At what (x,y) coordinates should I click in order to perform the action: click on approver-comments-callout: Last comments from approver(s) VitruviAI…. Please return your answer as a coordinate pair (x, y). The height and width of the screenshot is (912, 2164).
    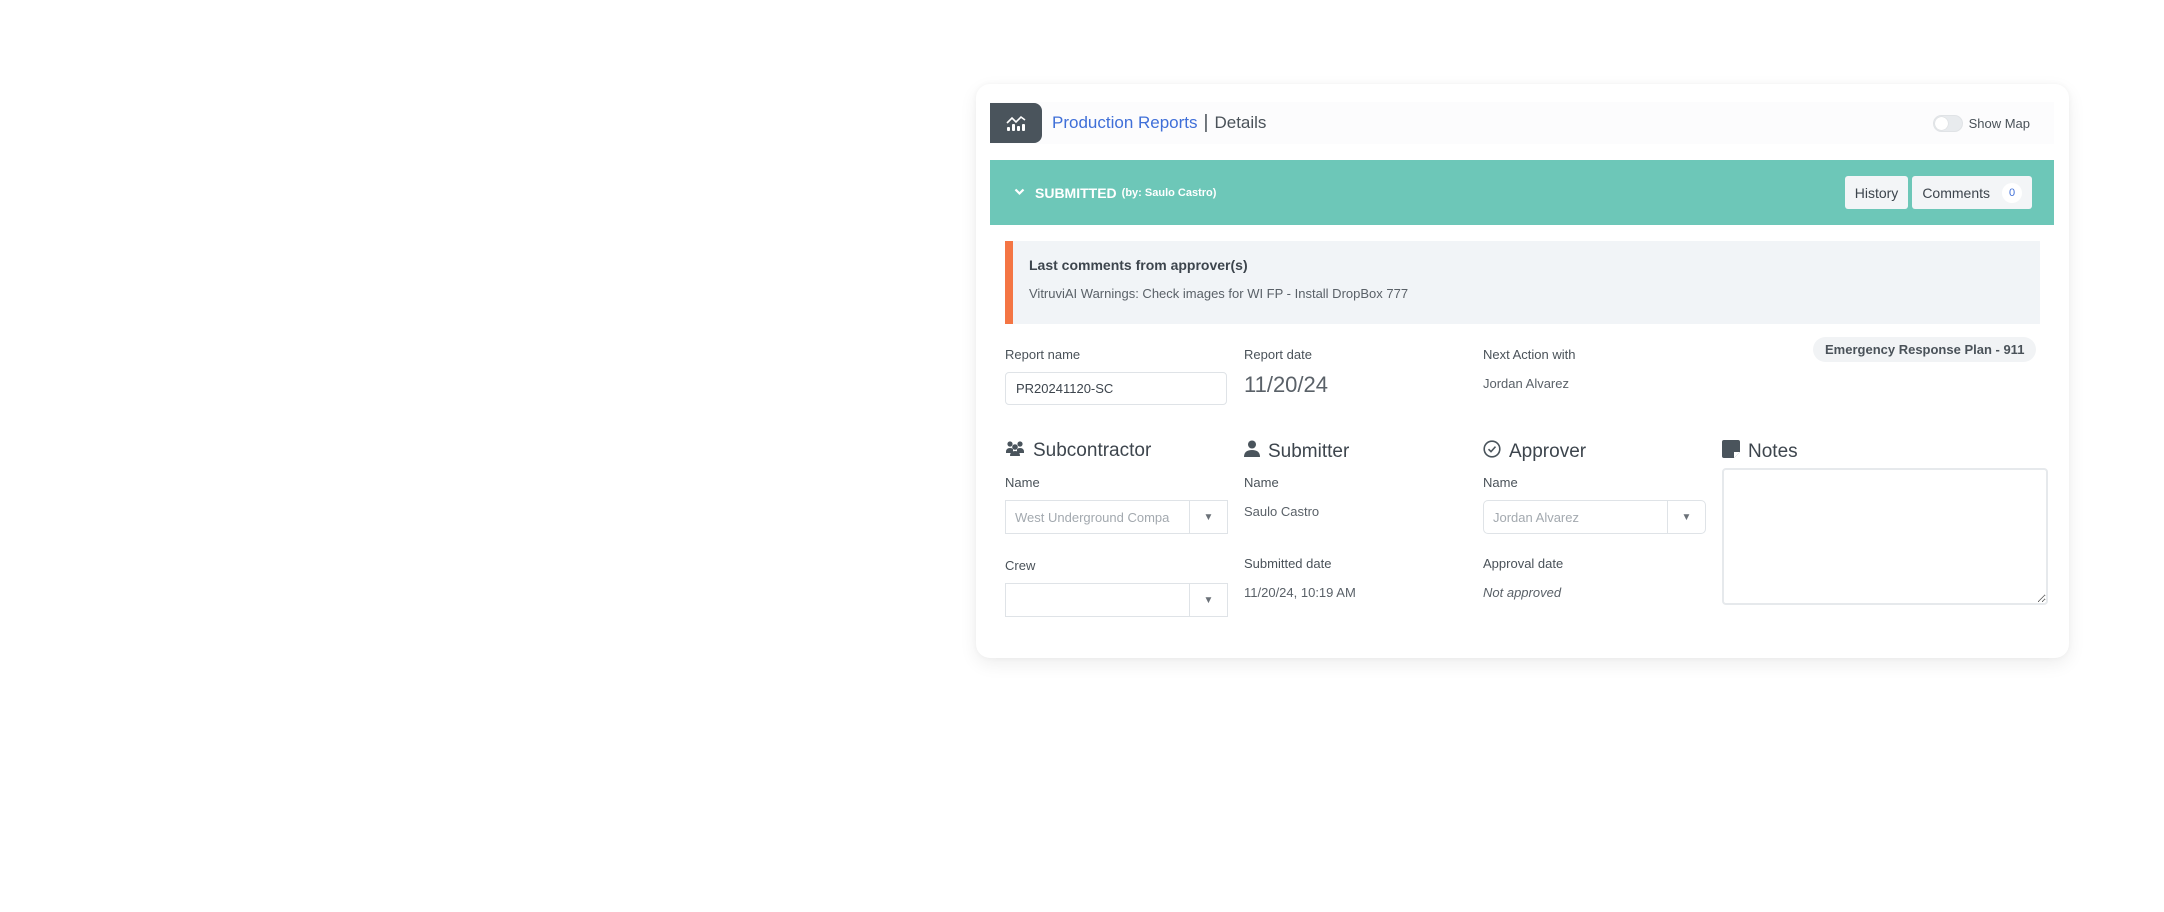
    Looking at the image, I should click on (1522, 282).